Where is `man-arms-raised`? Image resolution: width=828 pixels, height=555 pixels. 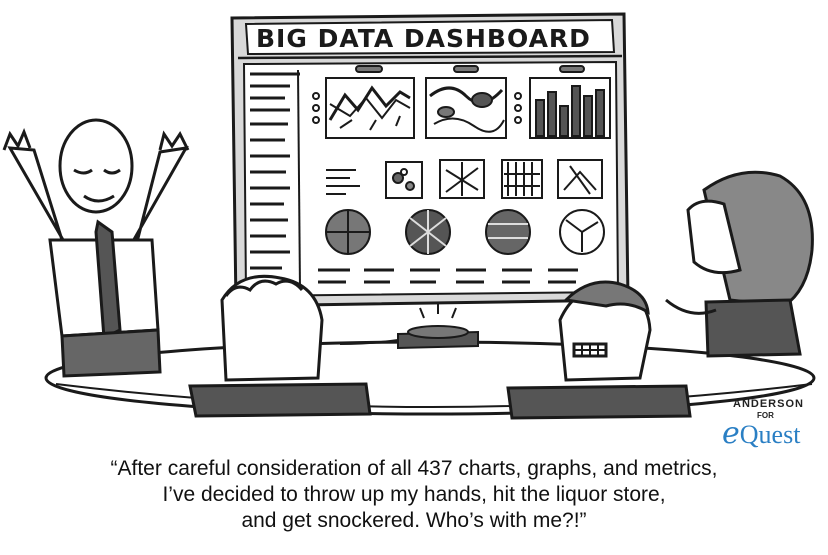
man-arms-raised is located at coordinates (96, 248).